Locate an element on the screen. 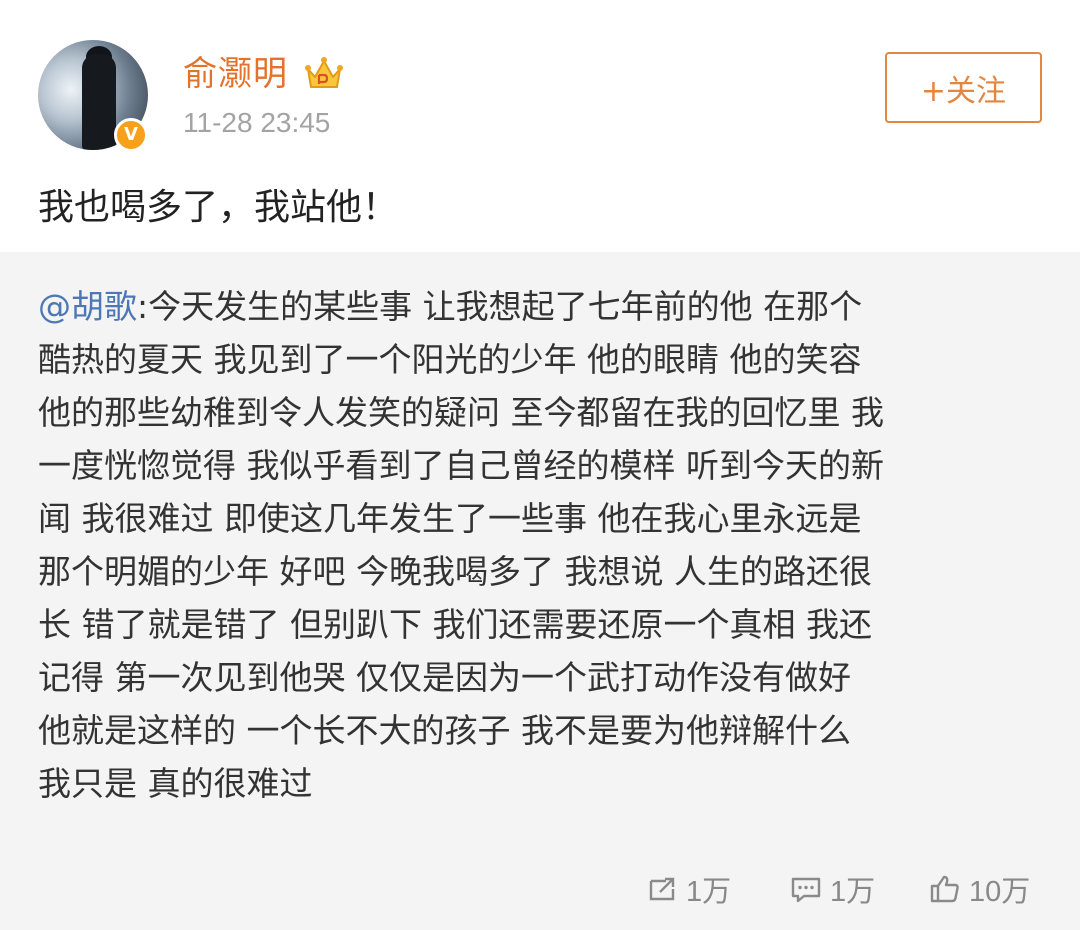 The height and width of the screenshot is (930, 1080). avatar-figure is located at coordinates (99, 102).